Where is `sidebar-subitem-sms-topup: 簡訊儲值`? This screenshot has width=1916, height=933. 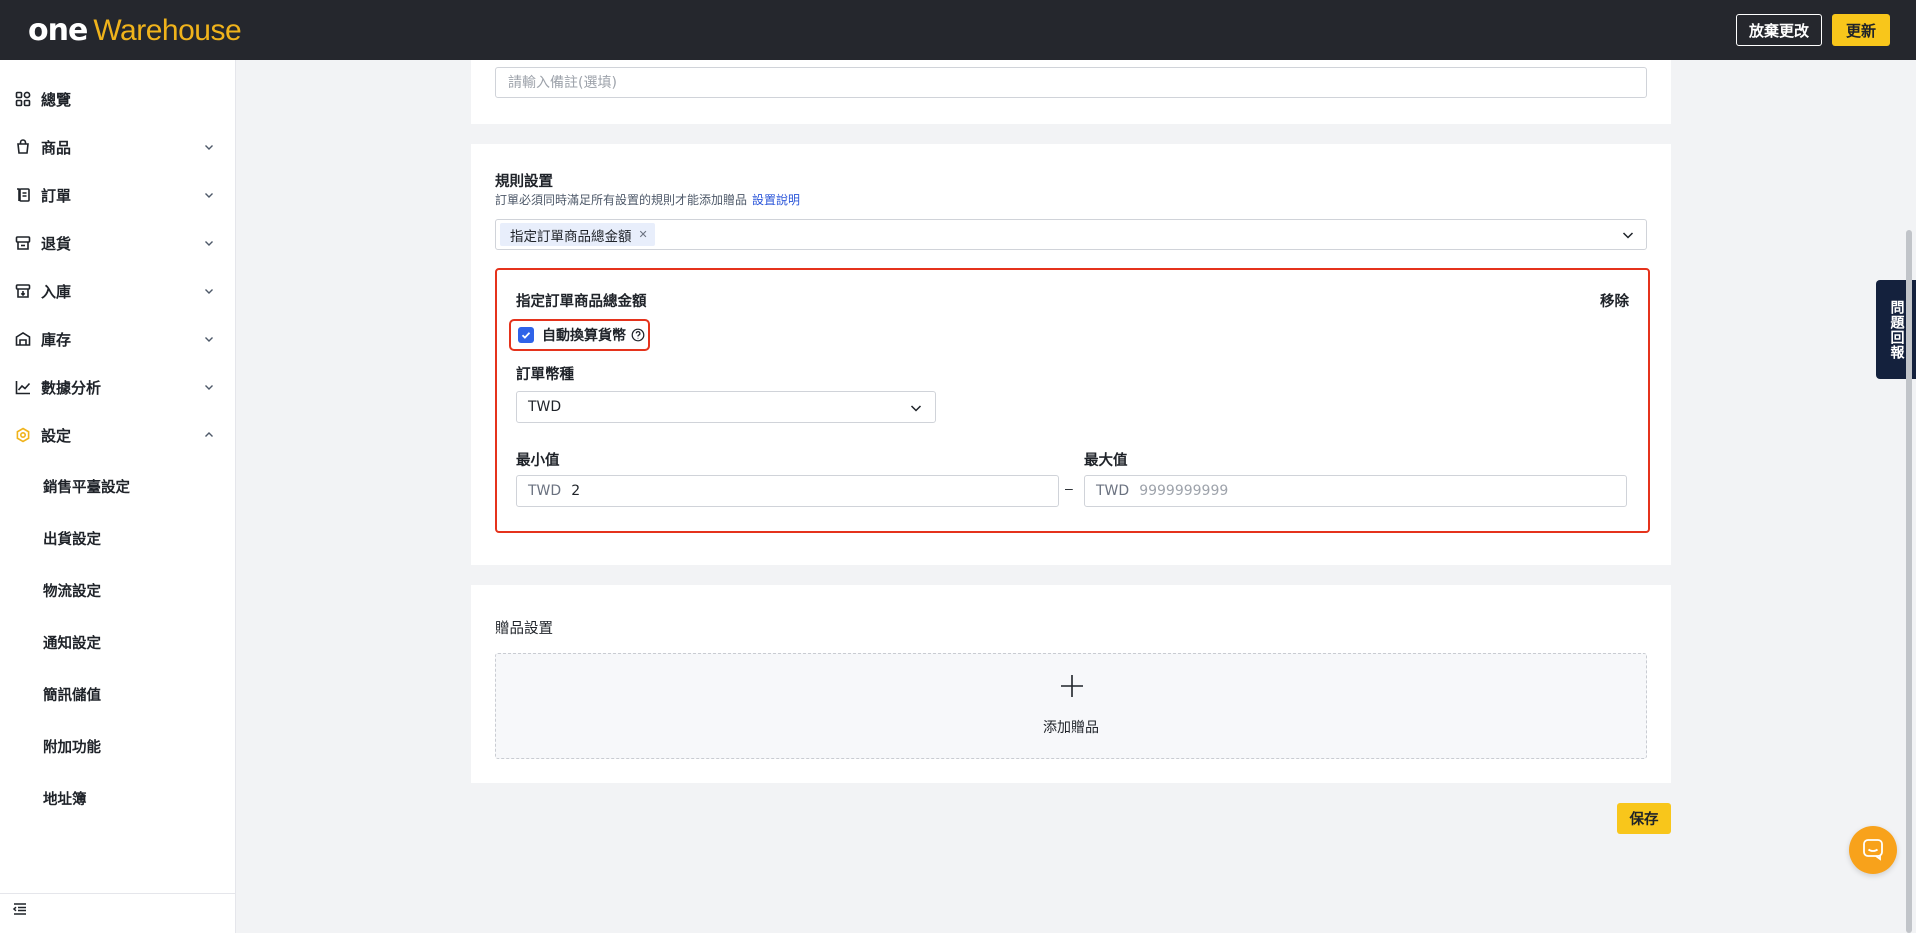
sidebar-subitem-sms-topup: 簡訊儲值 is located at coordinates (72, 694).